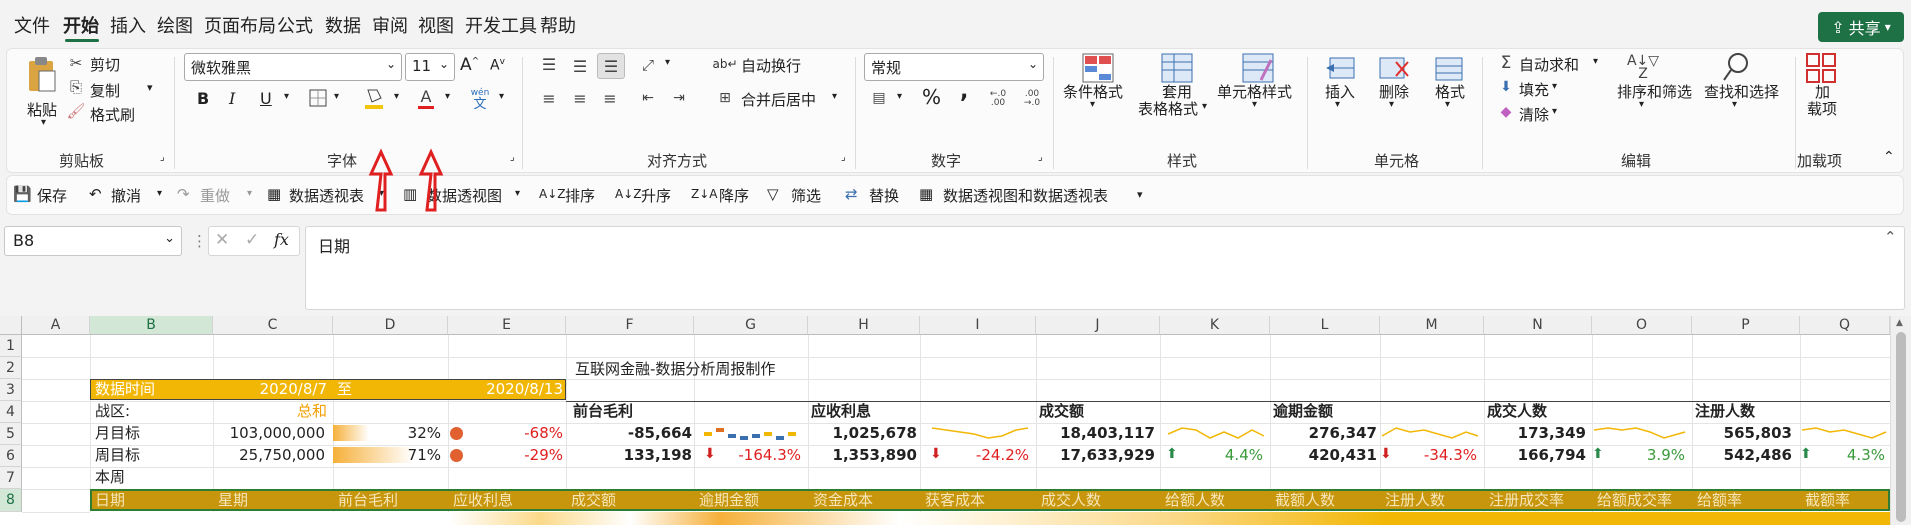 The width and height of the screenshot is (1911, 525). I want to click on kpi-week-value: 17,633,929, so click(1097, 455).